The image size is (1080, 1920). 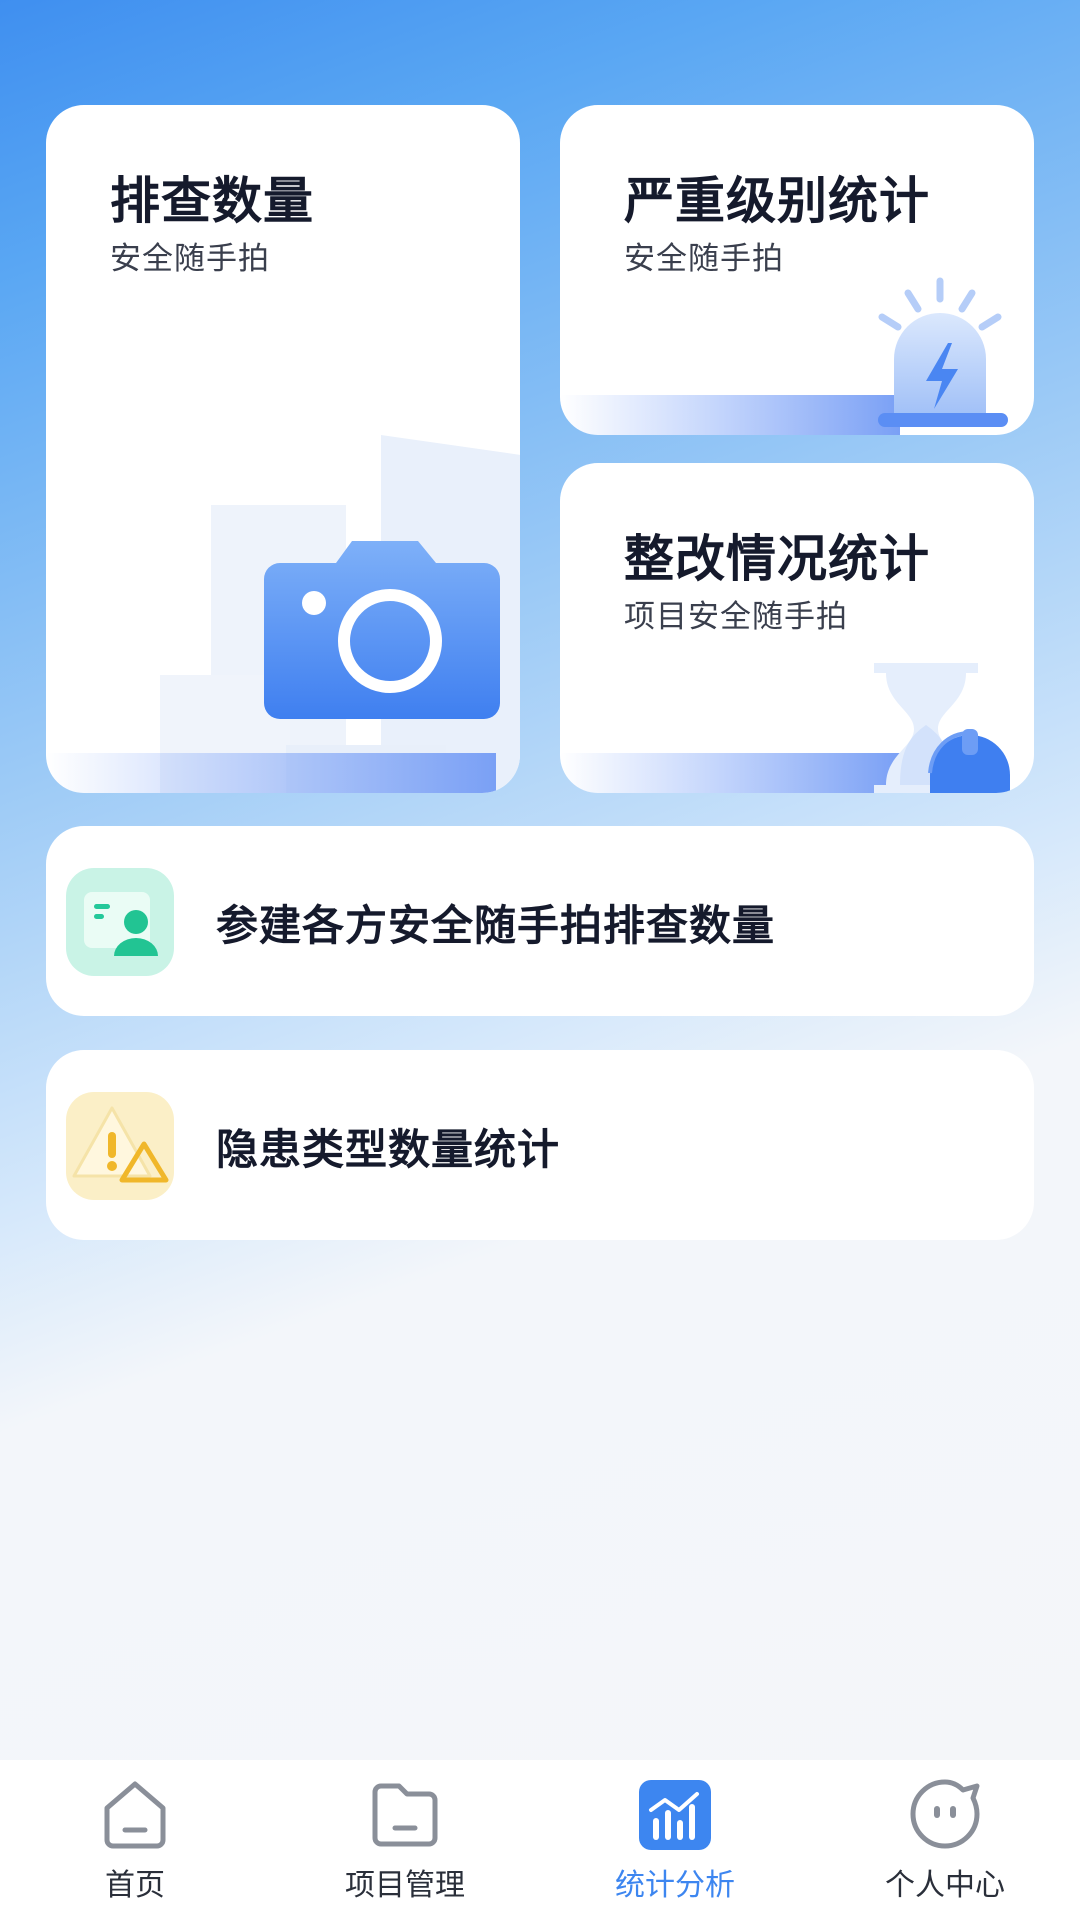 I want to click on folder-icon, so click(x=405, y=1815).